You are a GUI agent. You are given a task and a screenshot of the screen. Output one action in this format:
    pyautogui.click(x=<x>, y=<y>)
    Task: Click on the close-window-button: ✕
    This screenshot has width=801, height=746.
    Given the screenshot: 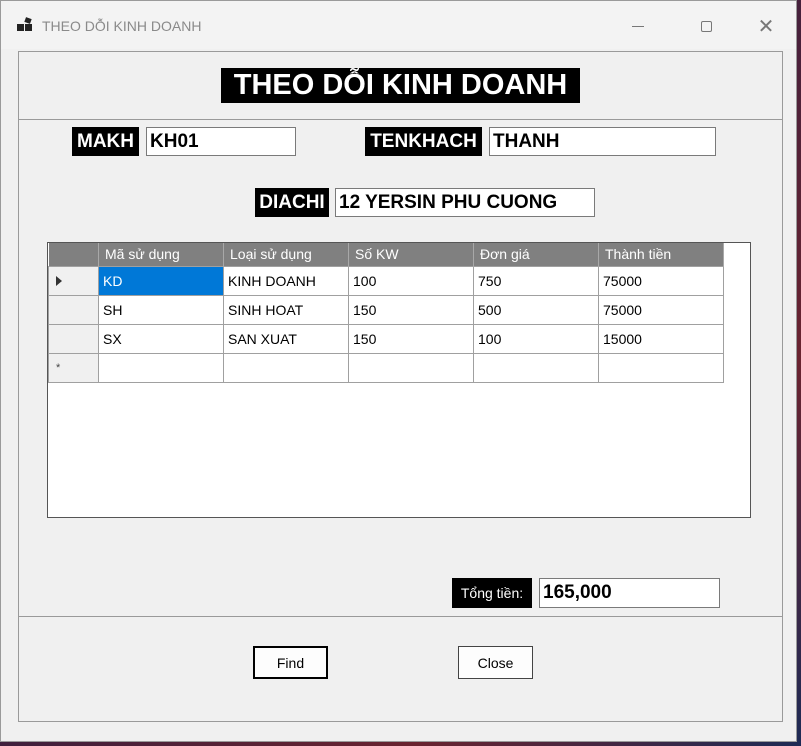 What is the action you would take?
    pyautogui.click(x=766, y=26)
    